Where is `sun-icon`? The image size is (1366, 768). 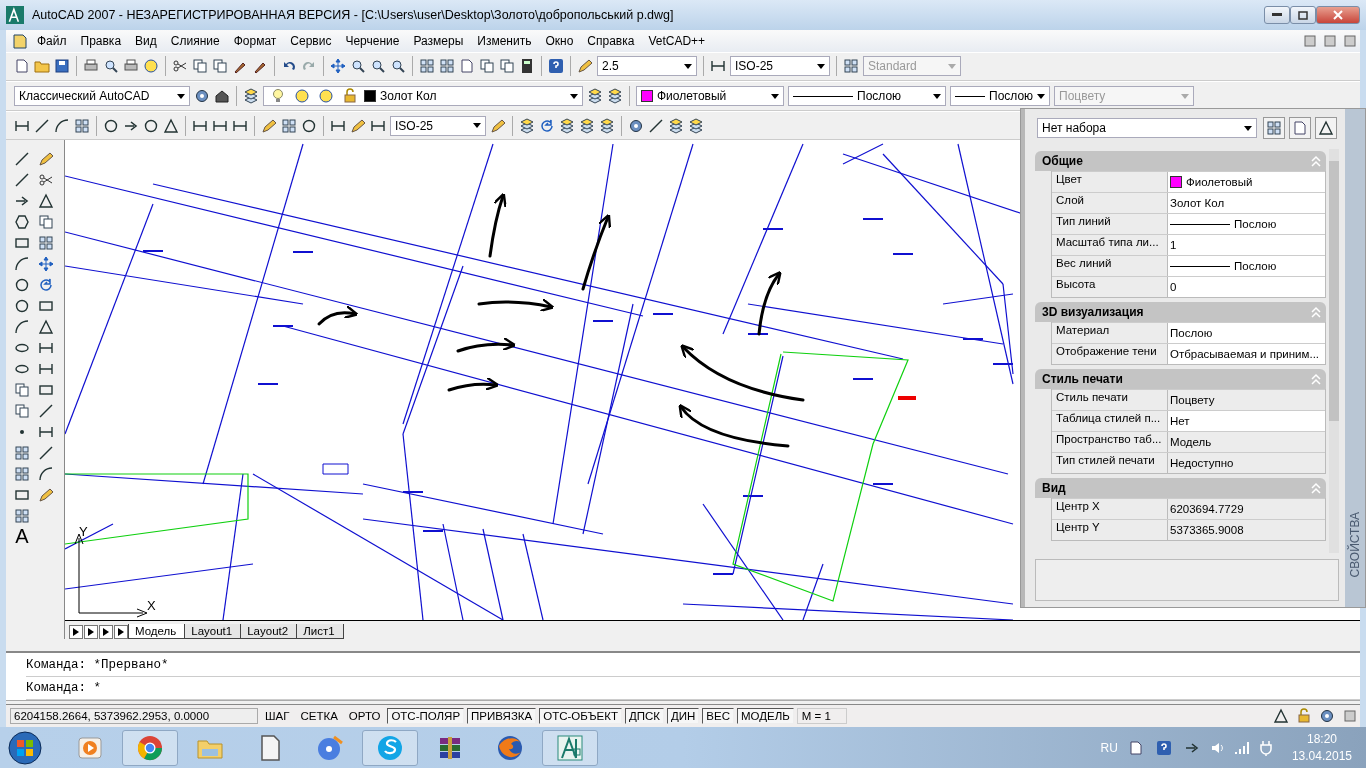
sun-icon is located at coordinates (151, 66).